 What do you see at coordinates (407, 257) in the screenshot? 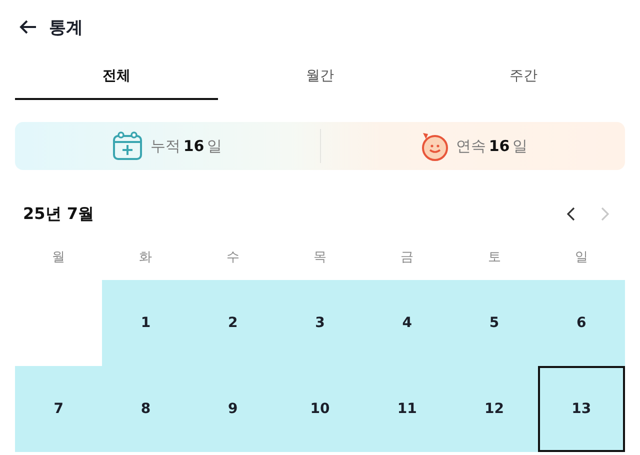
I see `weekday-label: 금` at bounding box center [407, 257].